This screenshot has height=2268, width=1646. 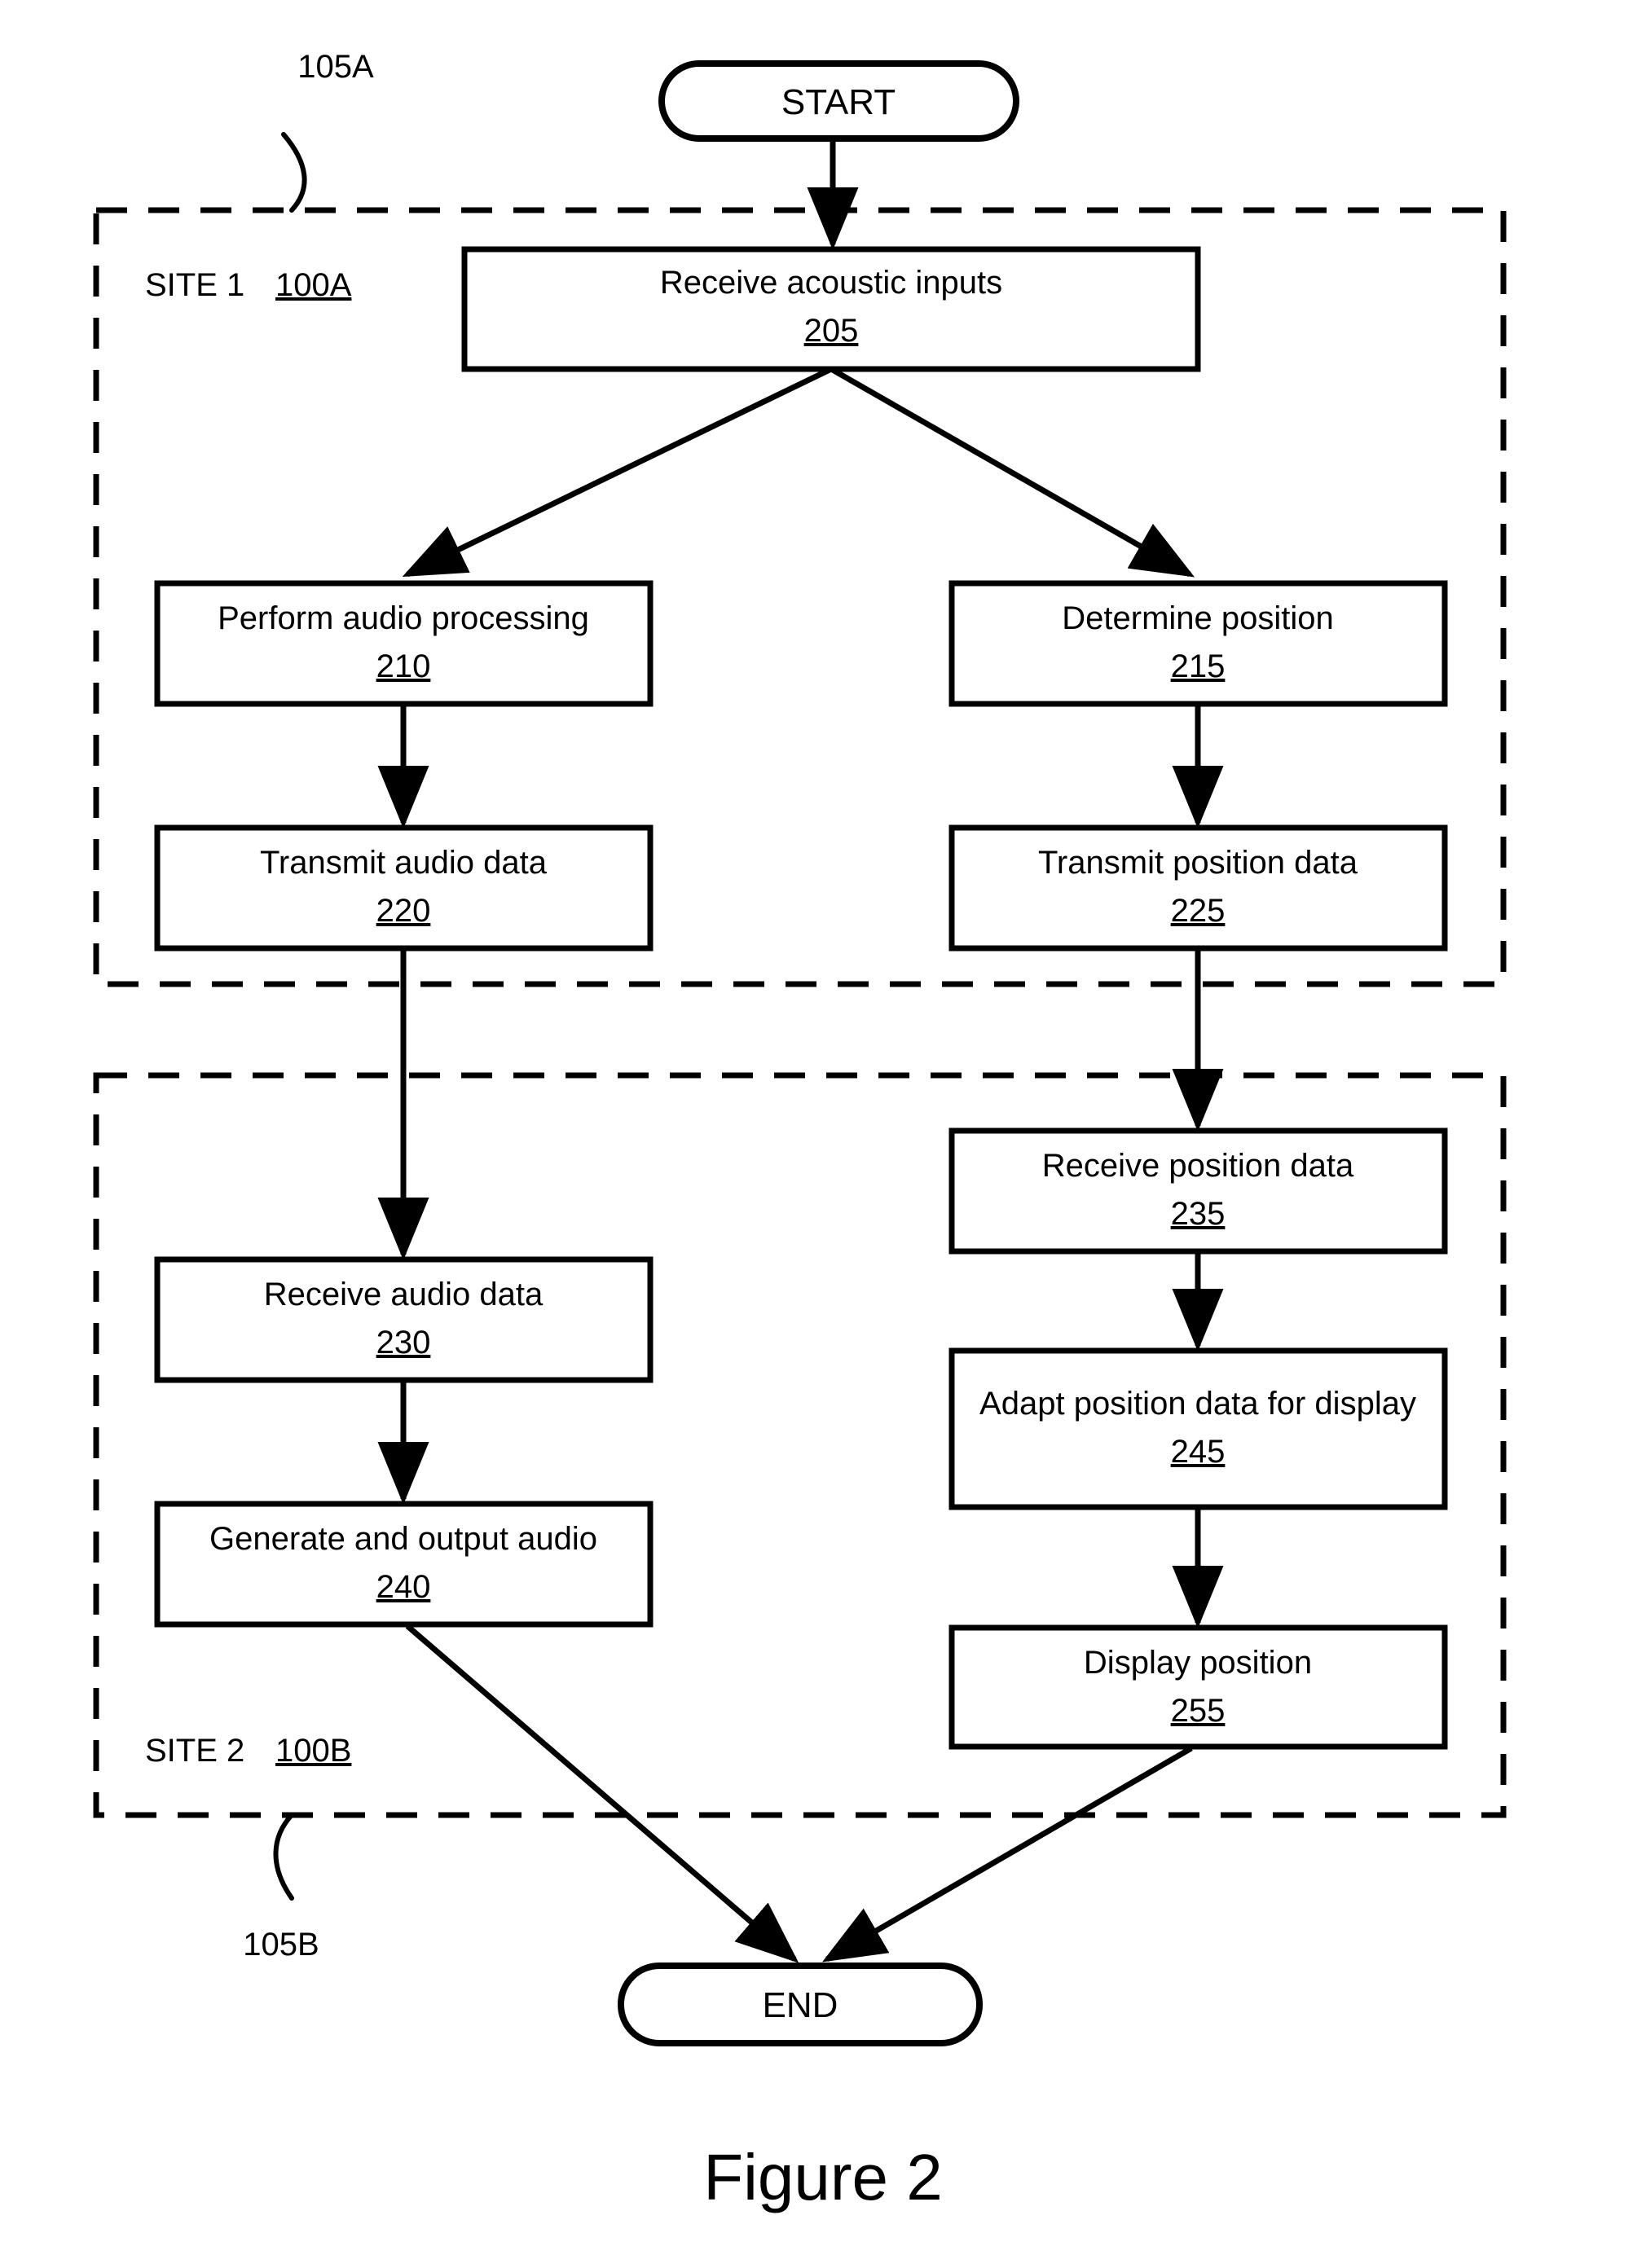 I want to click on edge-240-to-end, so click(x=602, y=1793).